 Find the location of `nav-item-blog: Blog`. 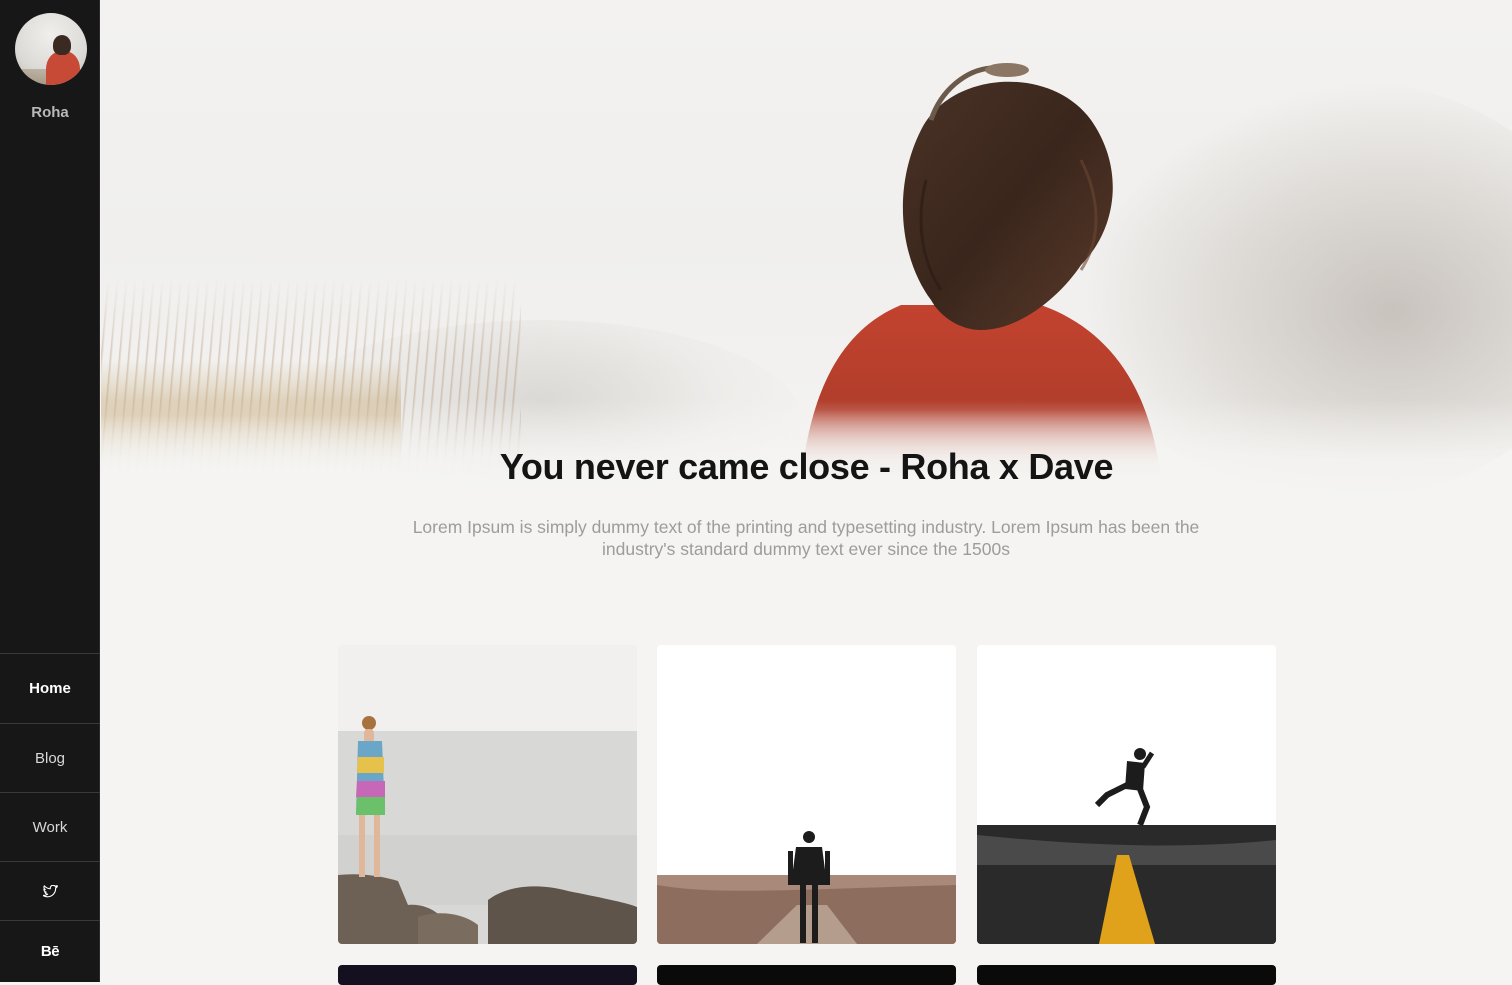

nav-item-blog: Blog is located at coordinates (50, 757).